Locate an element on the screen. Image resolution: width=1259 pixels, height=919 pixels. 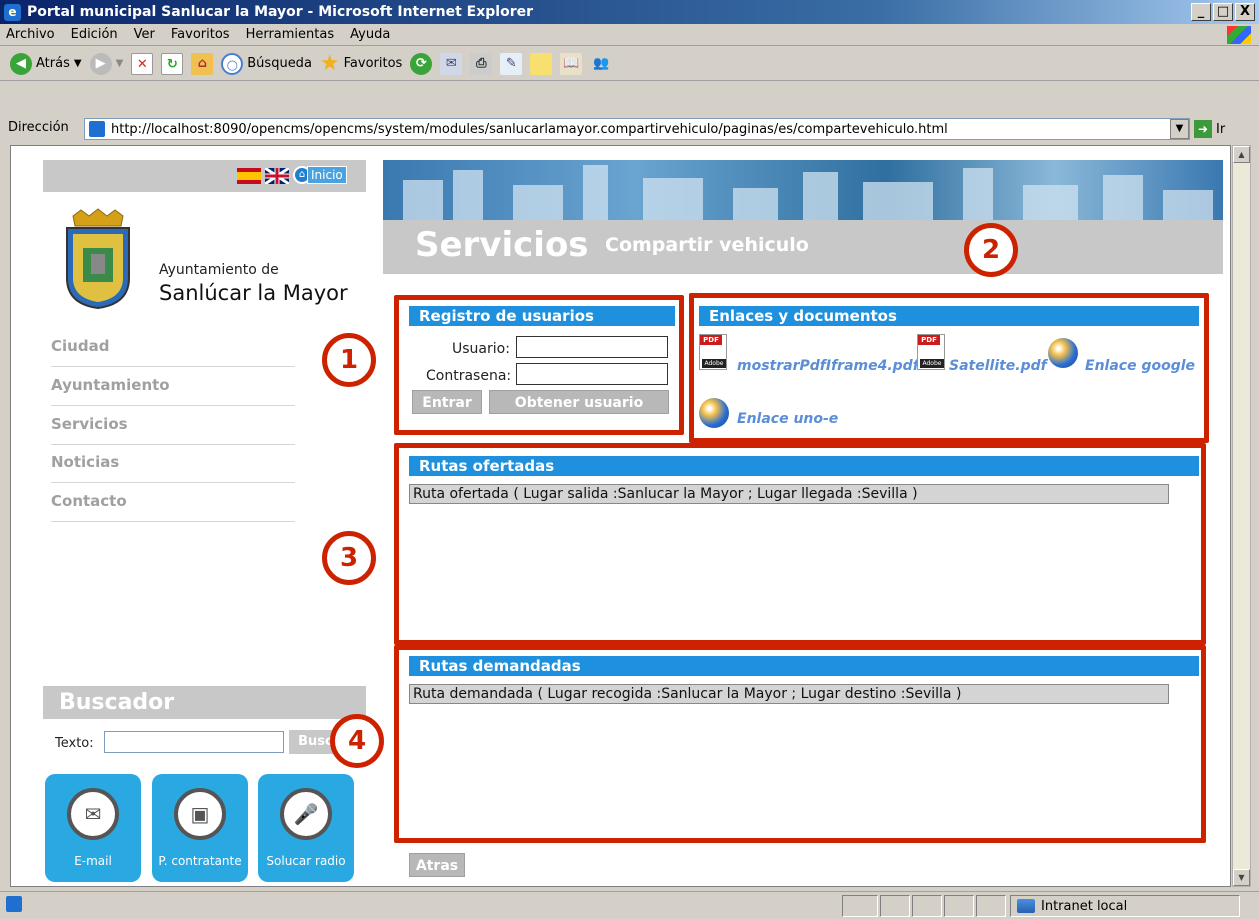
header-banner-image is located at coordinates (803, 190).